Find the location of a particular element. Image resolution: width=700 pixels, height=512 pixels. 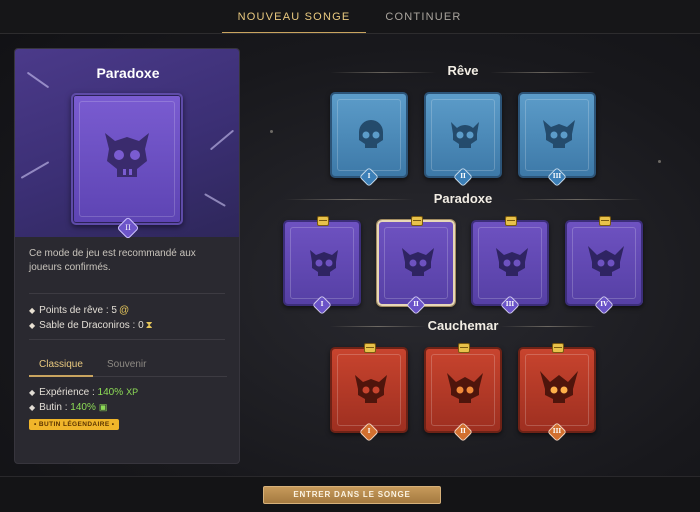

subtab-souvenir: Souvenir is located at coordinates (126, 364).